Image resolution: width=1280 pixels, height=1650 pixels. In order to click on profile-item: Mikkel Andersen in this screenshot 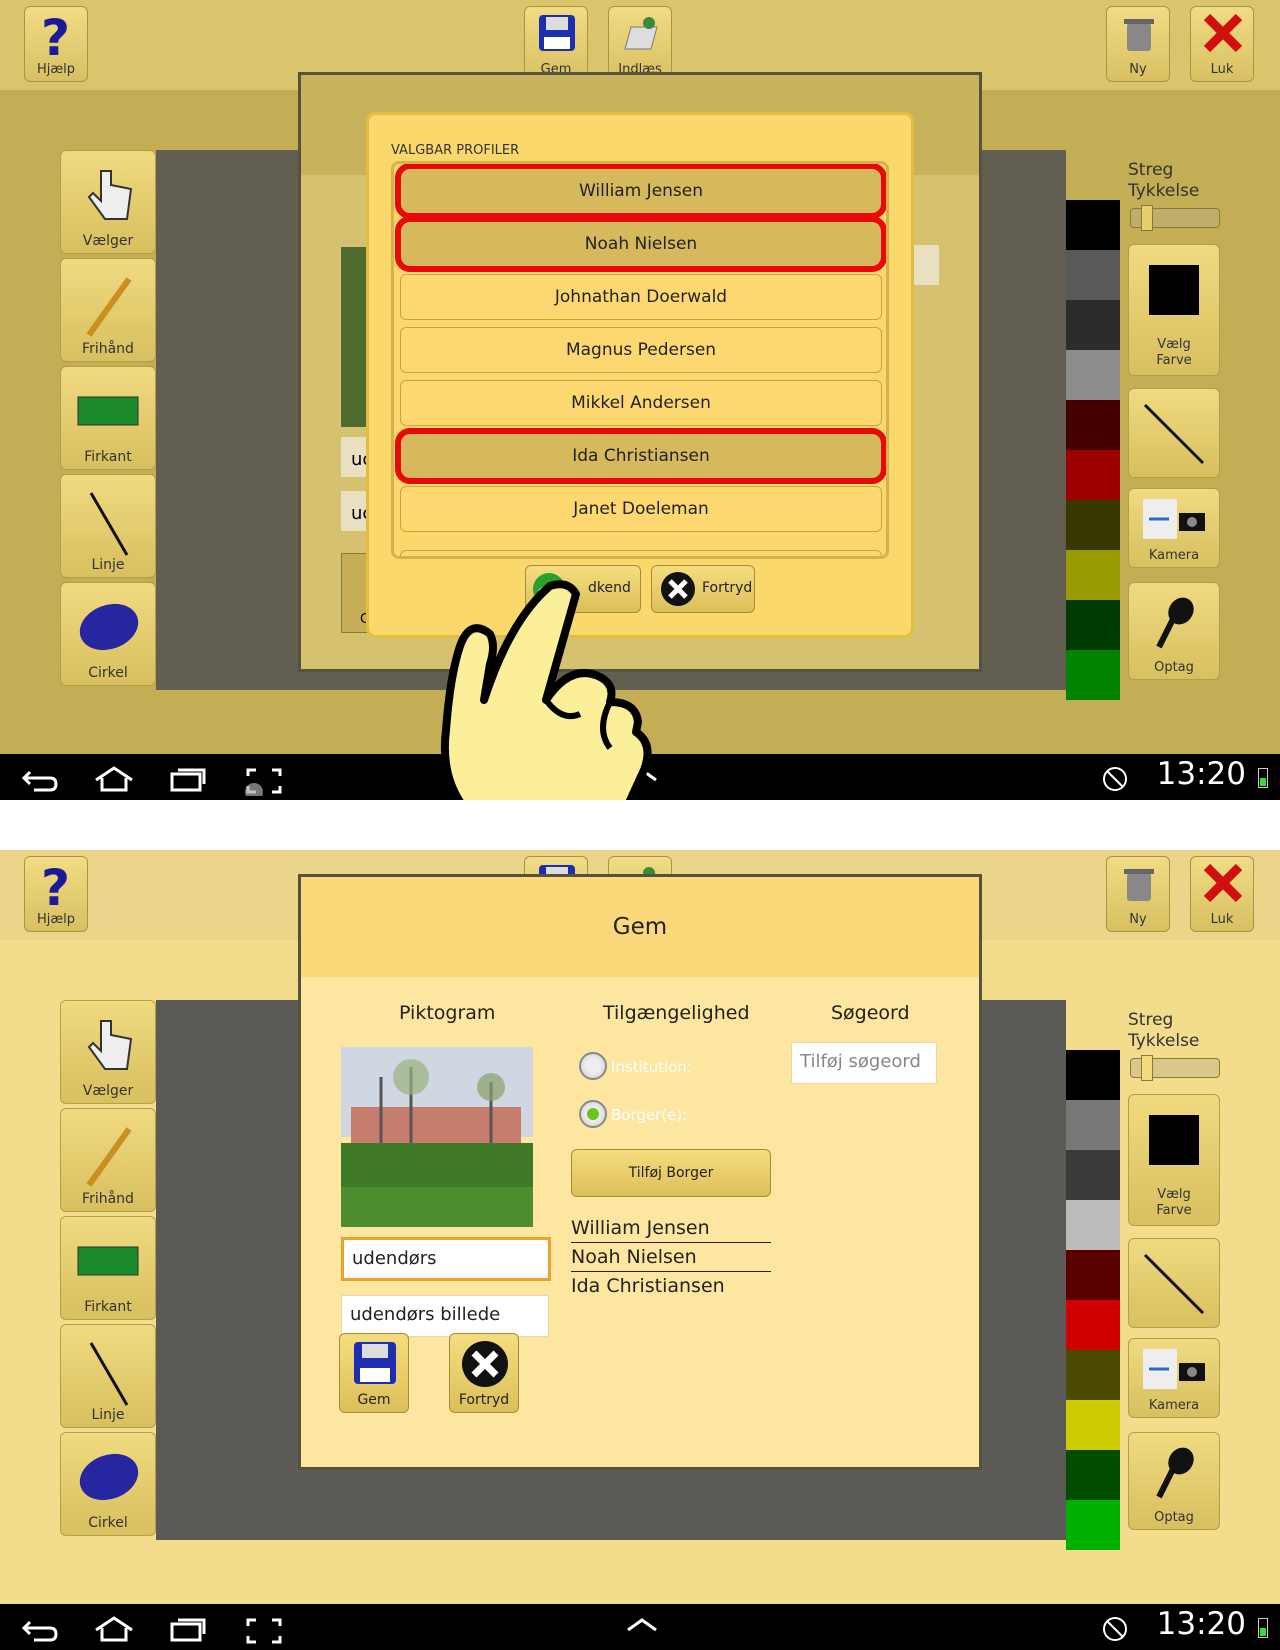, I will do `click(641, 403)`.